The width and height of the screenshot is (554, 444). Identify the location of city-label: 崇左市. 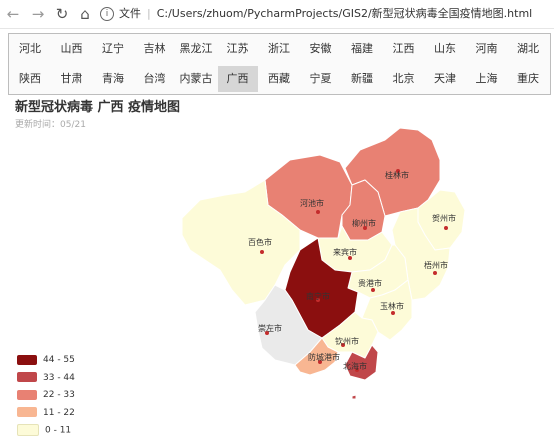
(270, 328).